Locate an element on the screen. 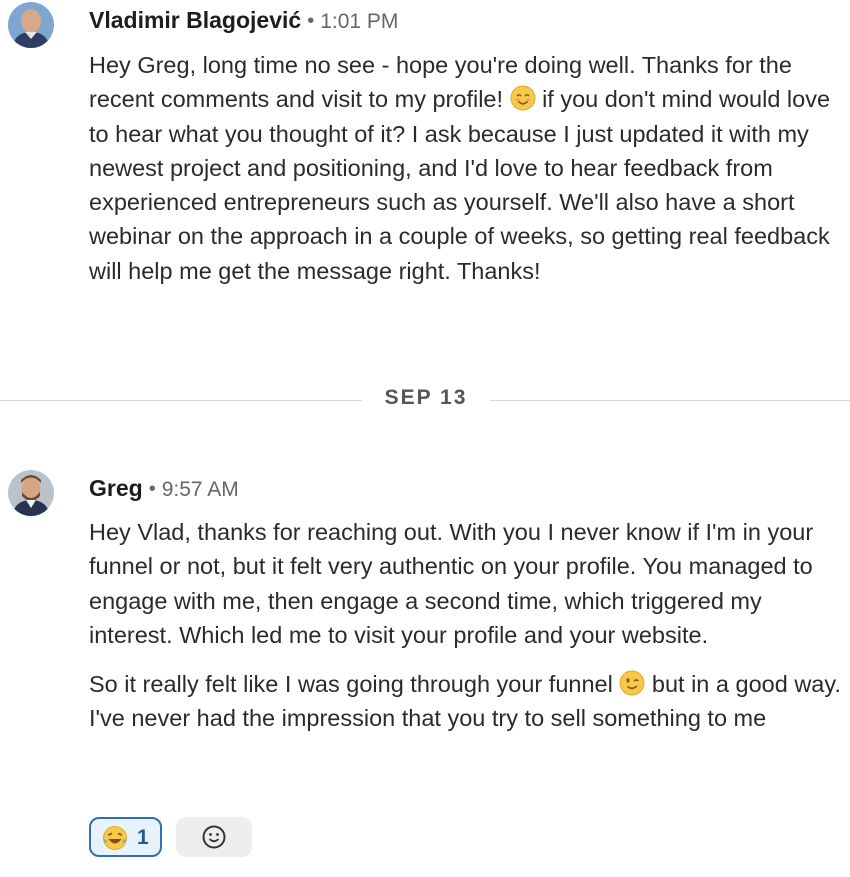 The height and width of the screenshot is (877, 850). avatar-vladimir is located at coordinates (31, 25).